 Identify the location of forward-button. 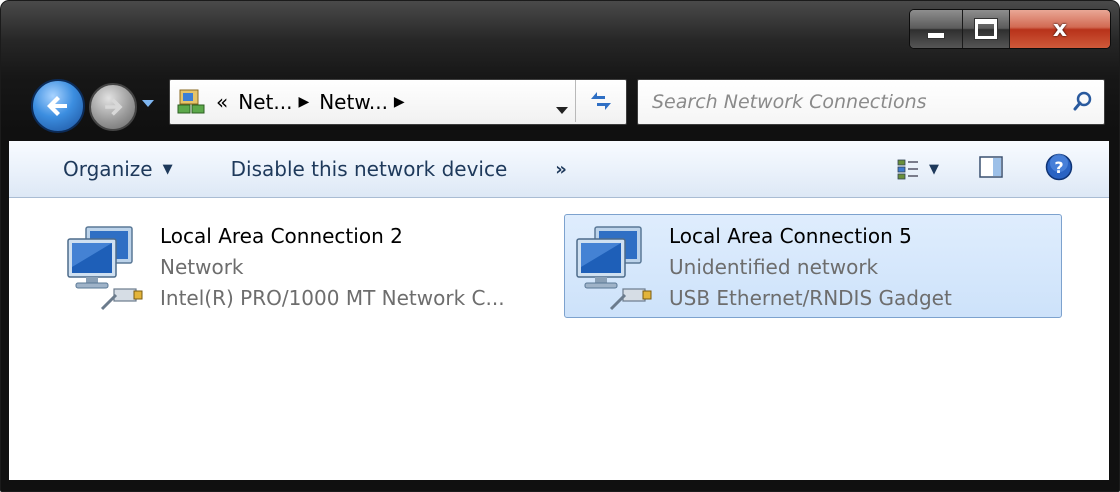
(113, 107).